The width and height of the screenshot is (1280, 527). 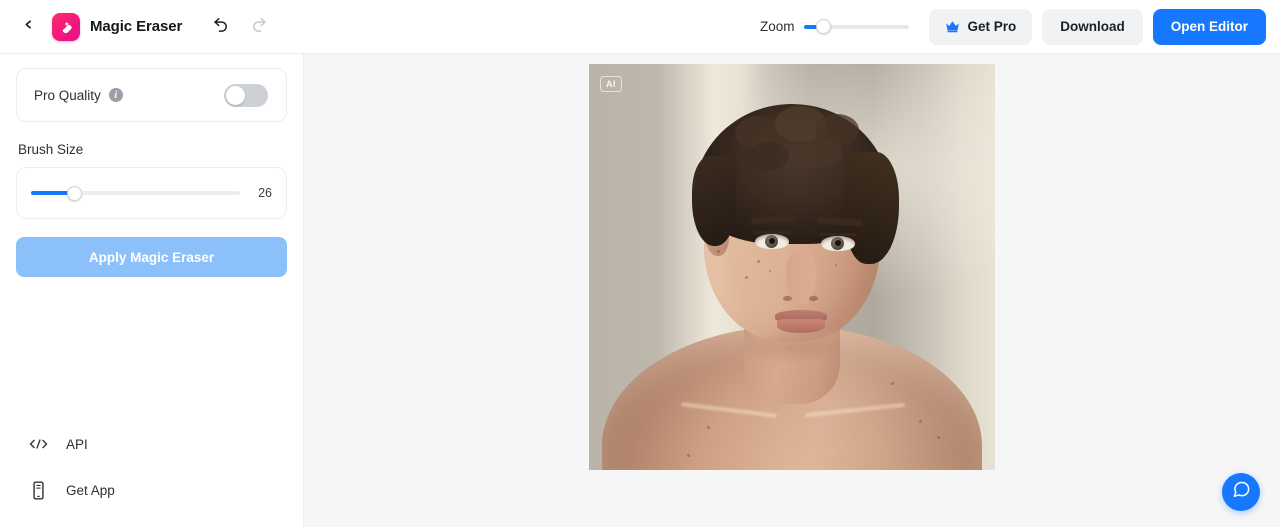 What do you see at coordinates (857, 27) in the screenshot?
I see `zoom-slider` at bounding box center [857, 27].